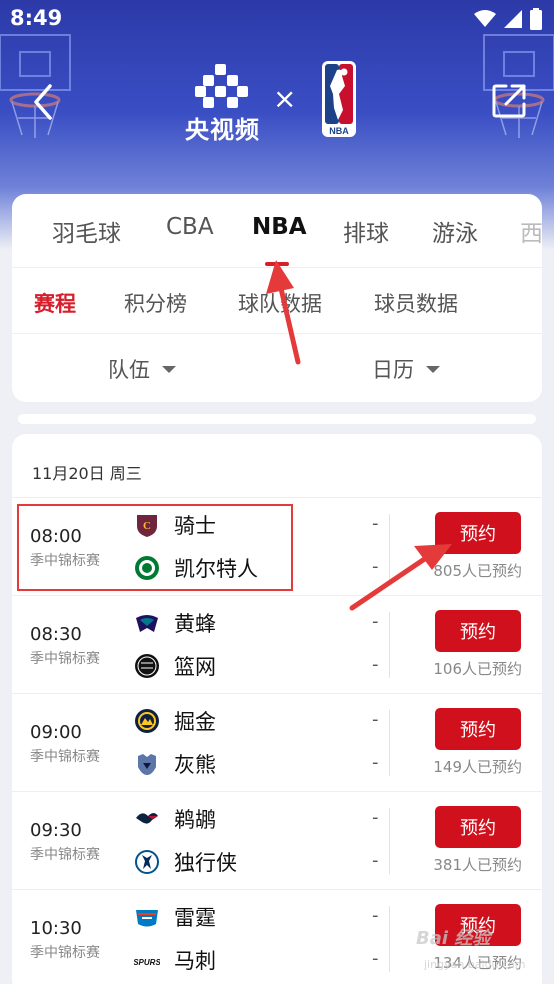  What do you see at coordinates (277, 368) in the screenshot?
I see `filter-bar: 队伍 日历` at bounding box center [277, 368].